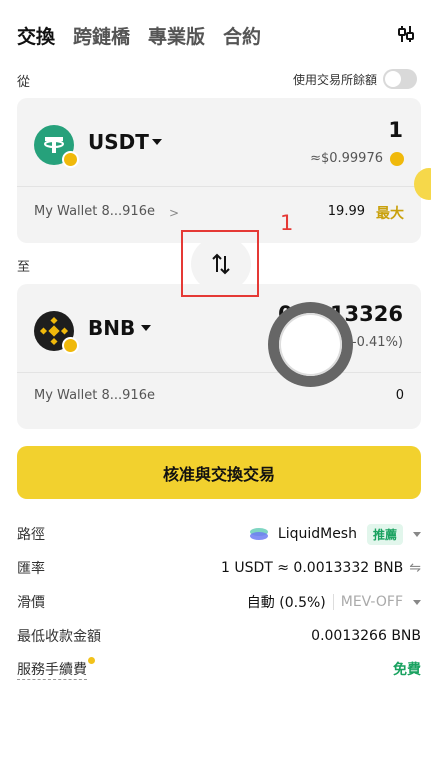  I want to click on top-tabs: 交換 跨鏈橋 專業版 合約, so click(217, 35).